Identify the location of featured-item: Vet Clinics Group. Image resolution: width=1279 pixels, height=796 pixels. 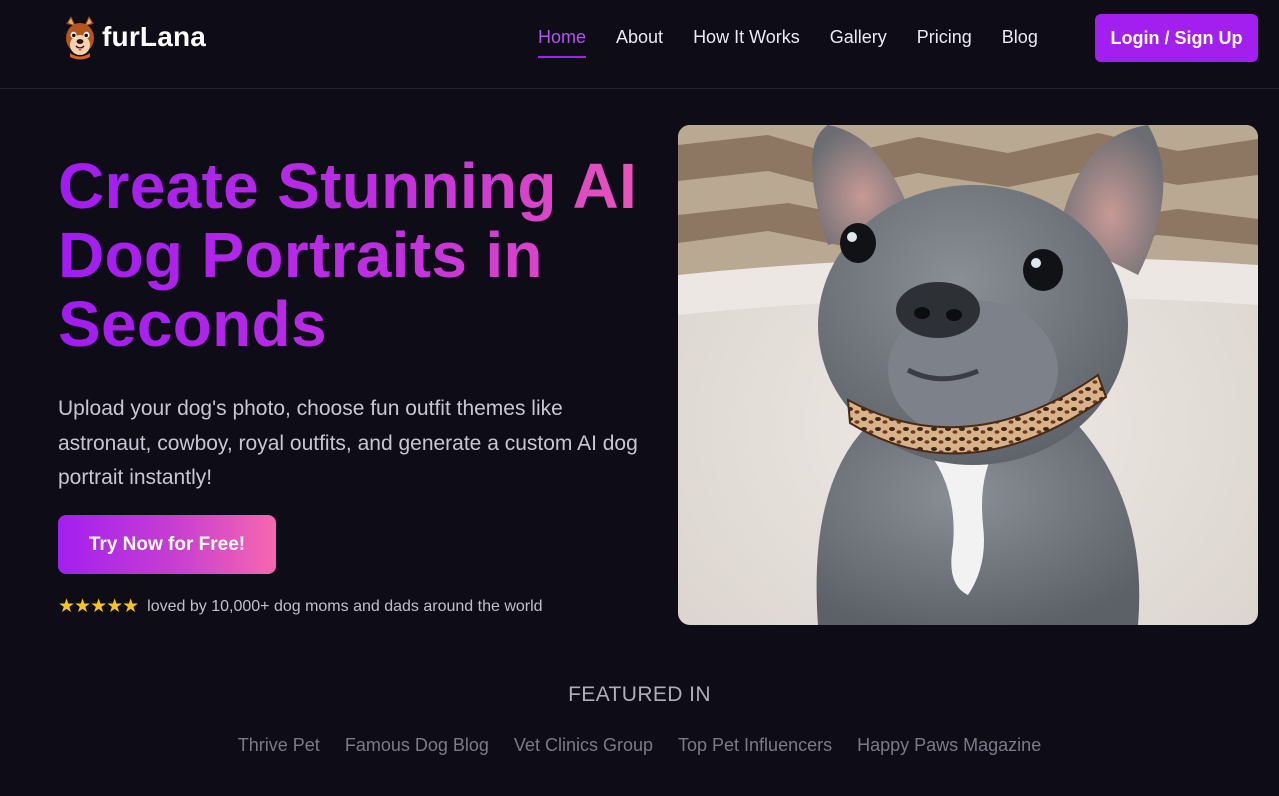
(583, 745).